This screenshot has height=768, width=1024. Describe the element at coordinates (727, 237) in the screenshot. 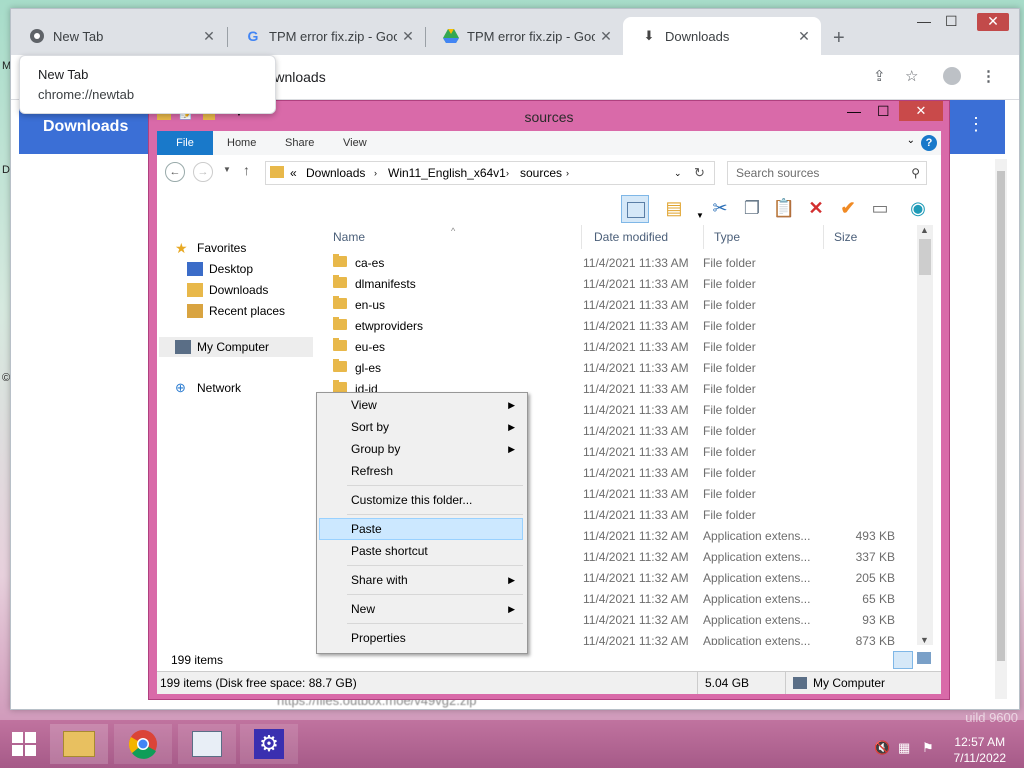

I see `column-header-type: Type` at that location.